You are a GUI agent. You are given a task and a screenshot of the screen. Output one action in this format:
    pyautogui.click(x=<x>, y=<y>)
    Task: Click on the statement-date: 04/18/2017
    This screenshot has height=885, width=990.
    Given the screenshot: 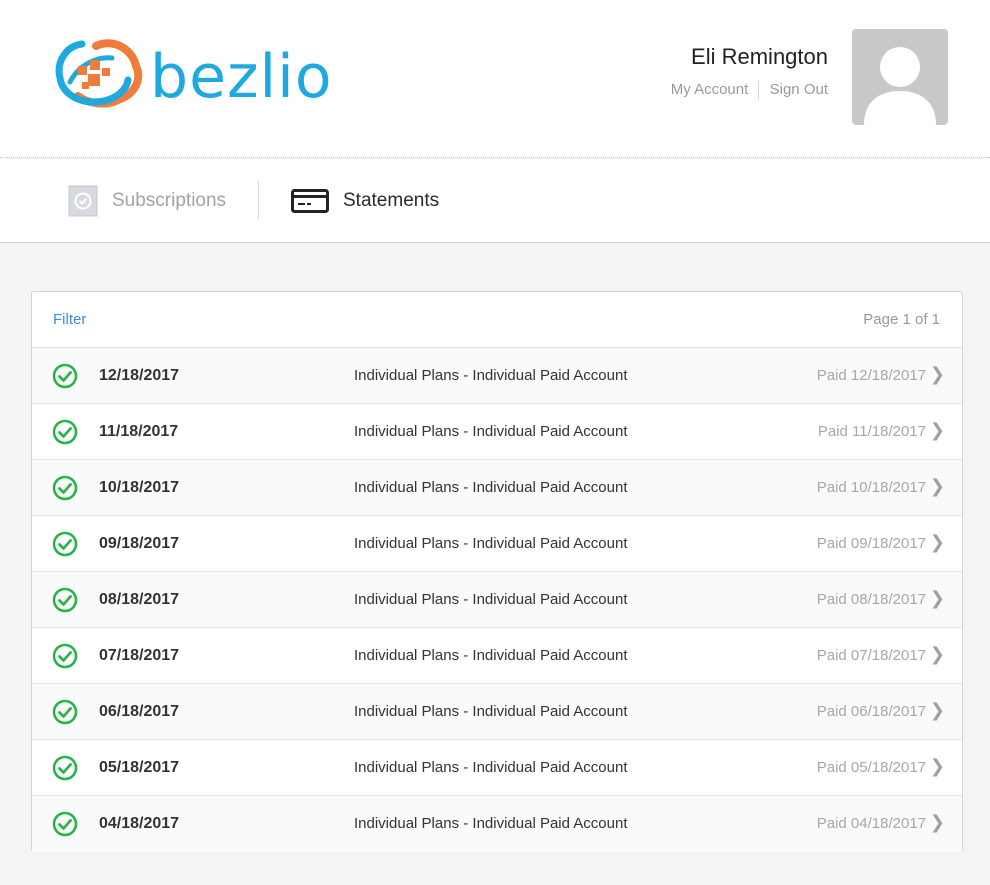 What is the action you would take?
    pyautogui.click(x=139, y=823)
    